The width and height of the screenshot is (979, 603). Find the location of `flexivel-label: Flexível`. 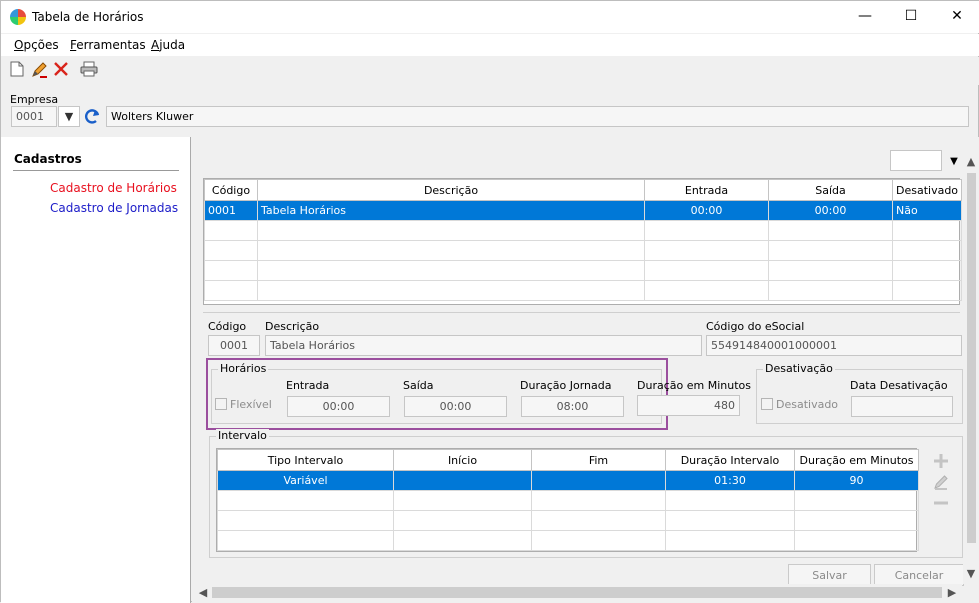

flexivel-label: Flexível is located at coordinates (251, 404).